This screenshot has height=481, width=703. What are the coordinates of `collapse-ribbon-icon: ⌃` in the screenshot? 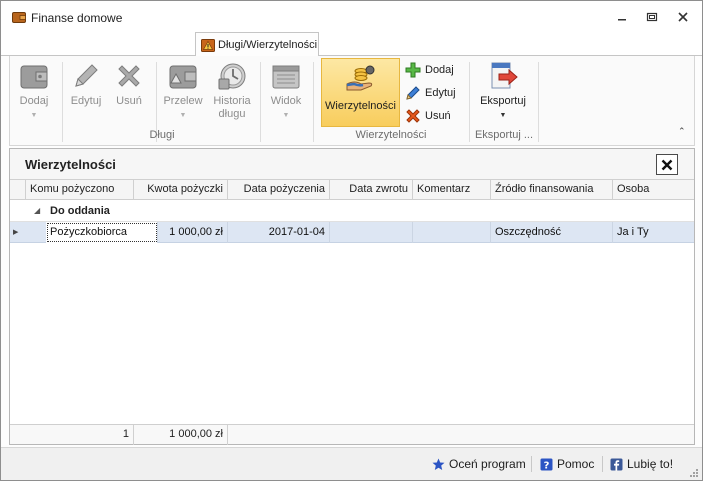 It's located at (682, 131).